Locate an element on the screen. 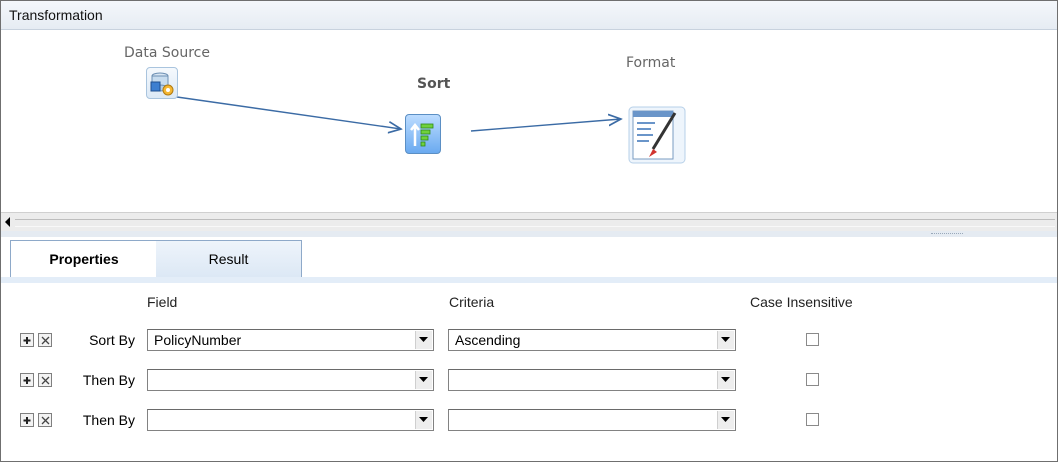  criteria-select: Ascending is located at coordinates (592, 340).